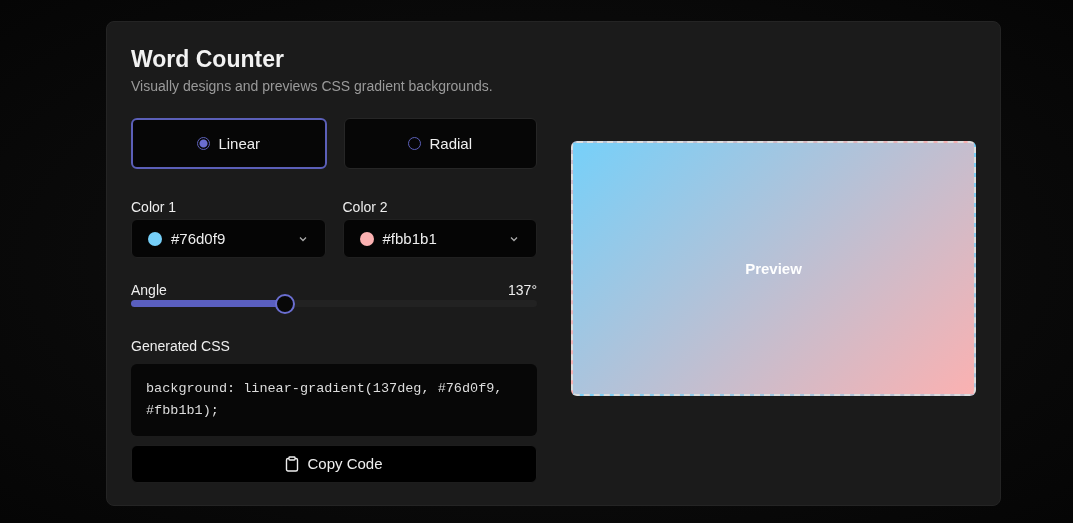  Describe the element at coordinates (365, 207) in the screenshot. I see `color-label: Color 2` at that location.